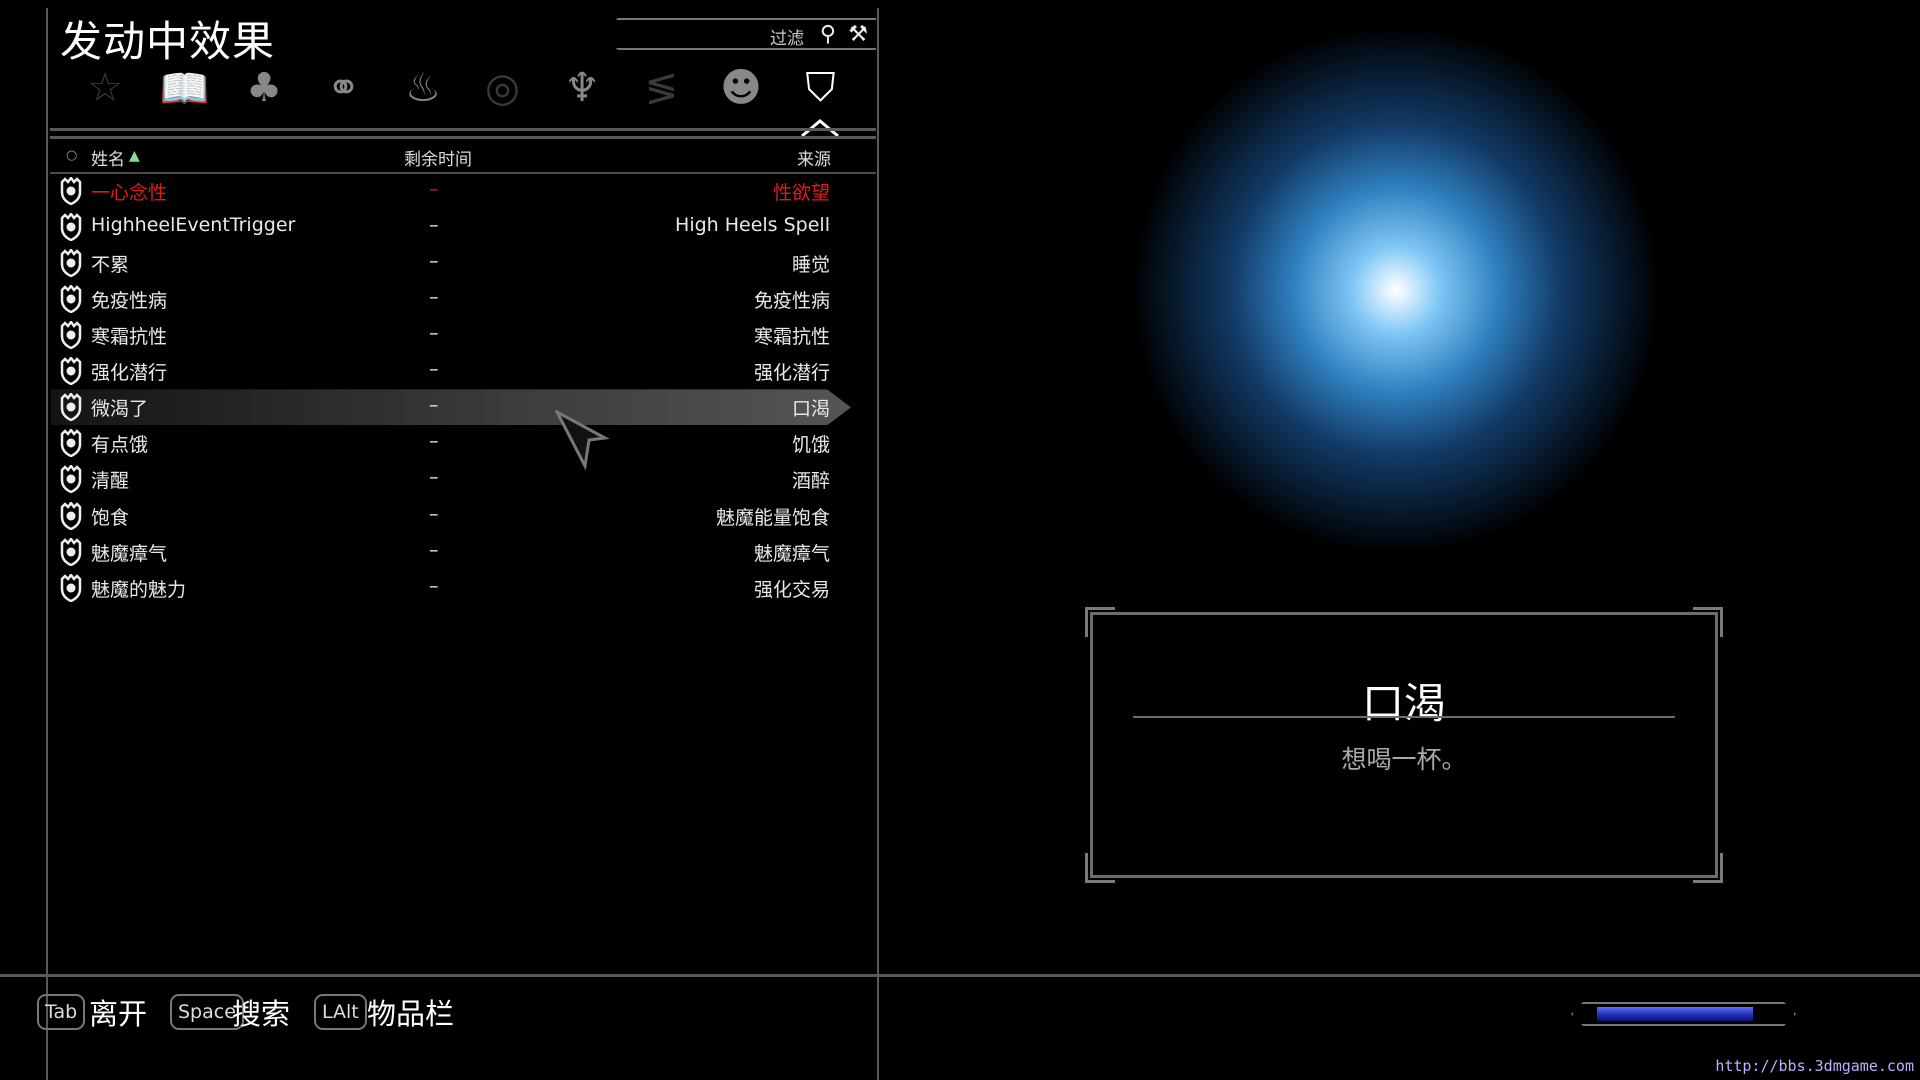  I want to click on header-line-top, so click(463, 129).